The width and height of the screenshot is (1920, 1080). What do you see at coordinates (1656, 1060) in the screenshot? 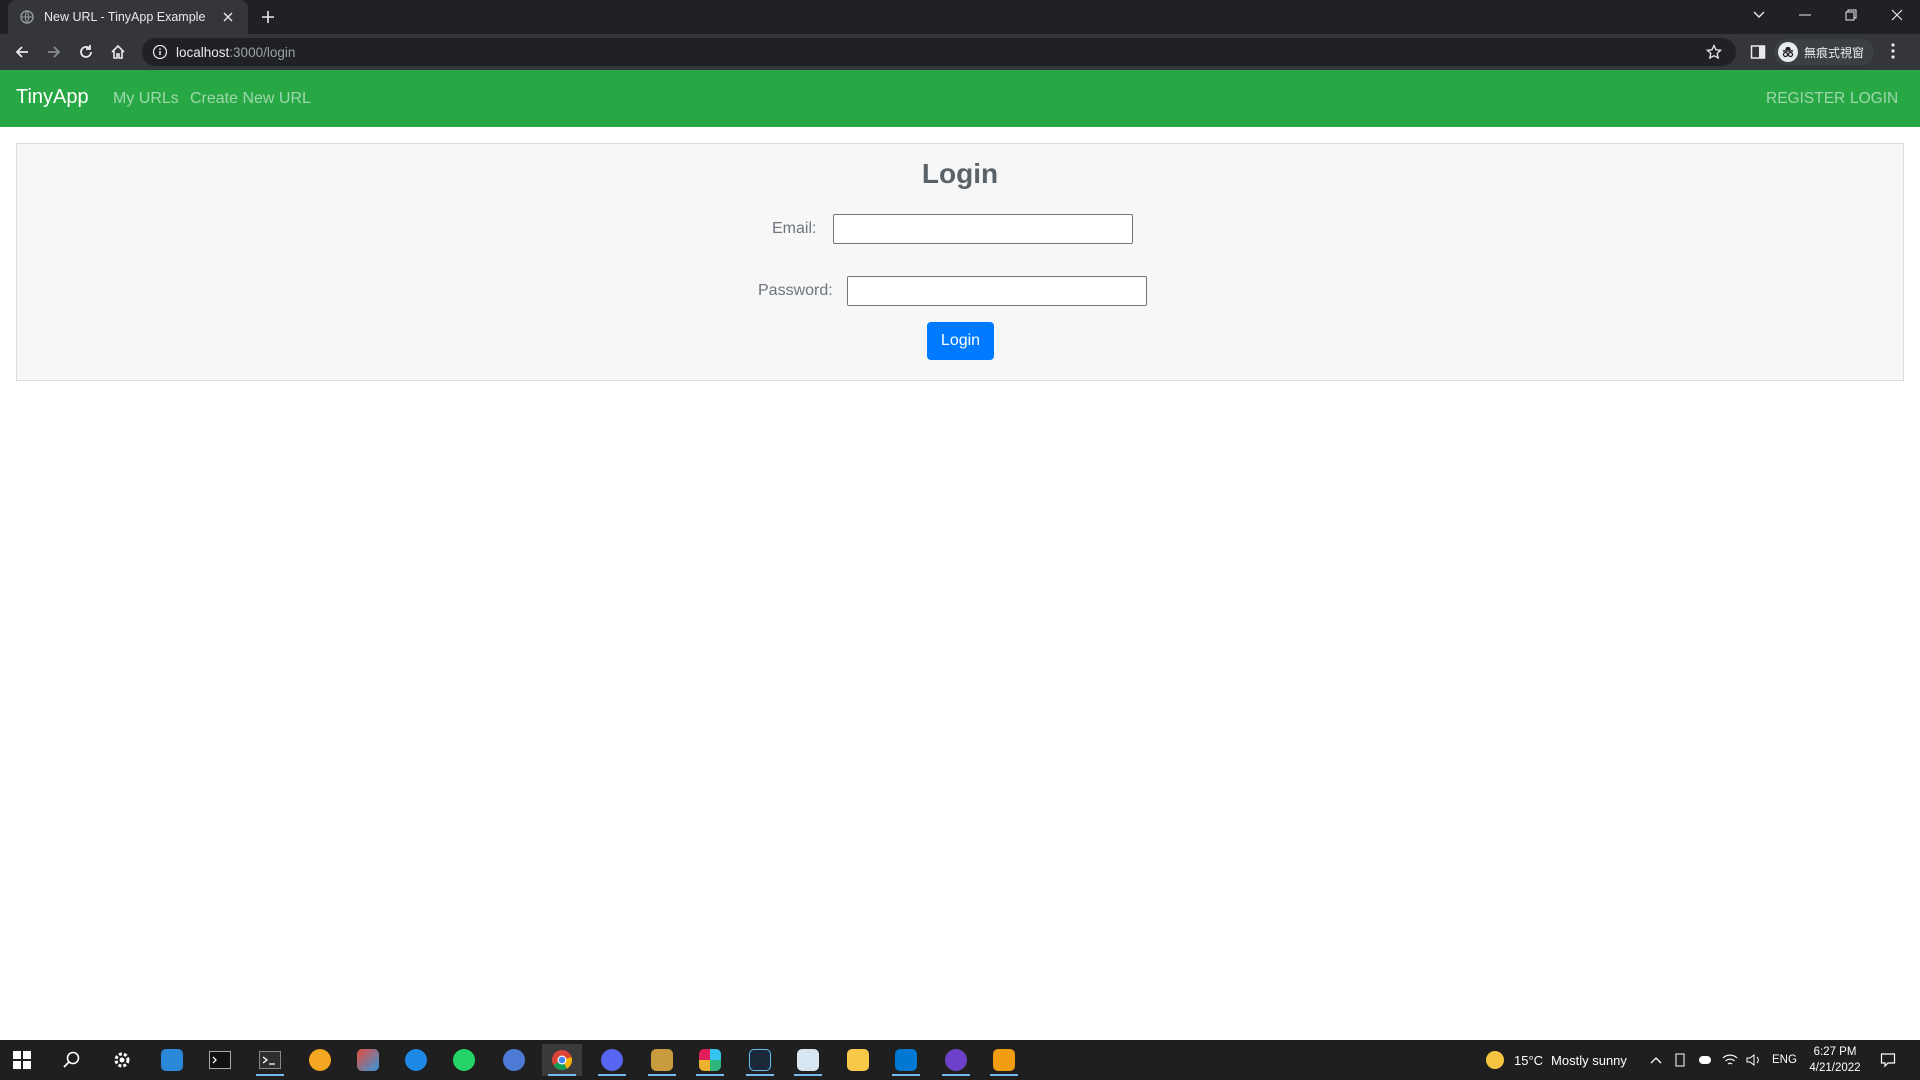
I see `show-hidden-icons-icon` at bounding box center [1656, 1060].